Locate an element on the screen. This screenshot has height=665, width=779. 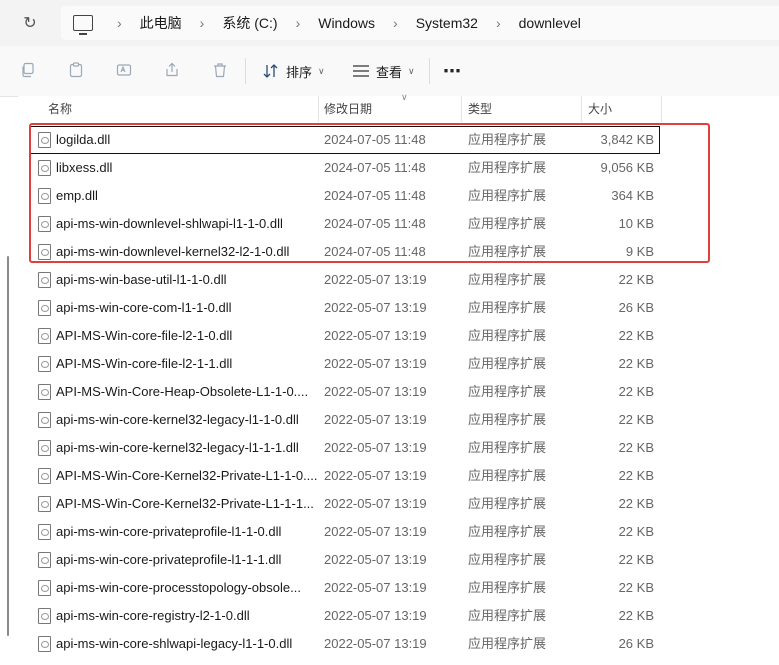
scrollbar is located at coordinates (8, 446).